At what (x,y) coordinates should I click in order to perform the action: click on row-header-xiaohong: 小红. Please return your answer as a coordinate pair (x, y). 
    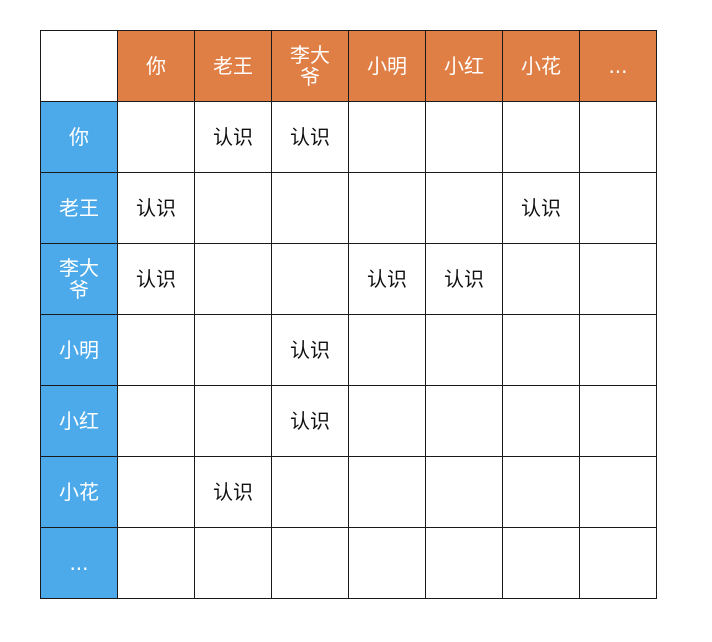
    Looking at the image, I should click on (79, 421).